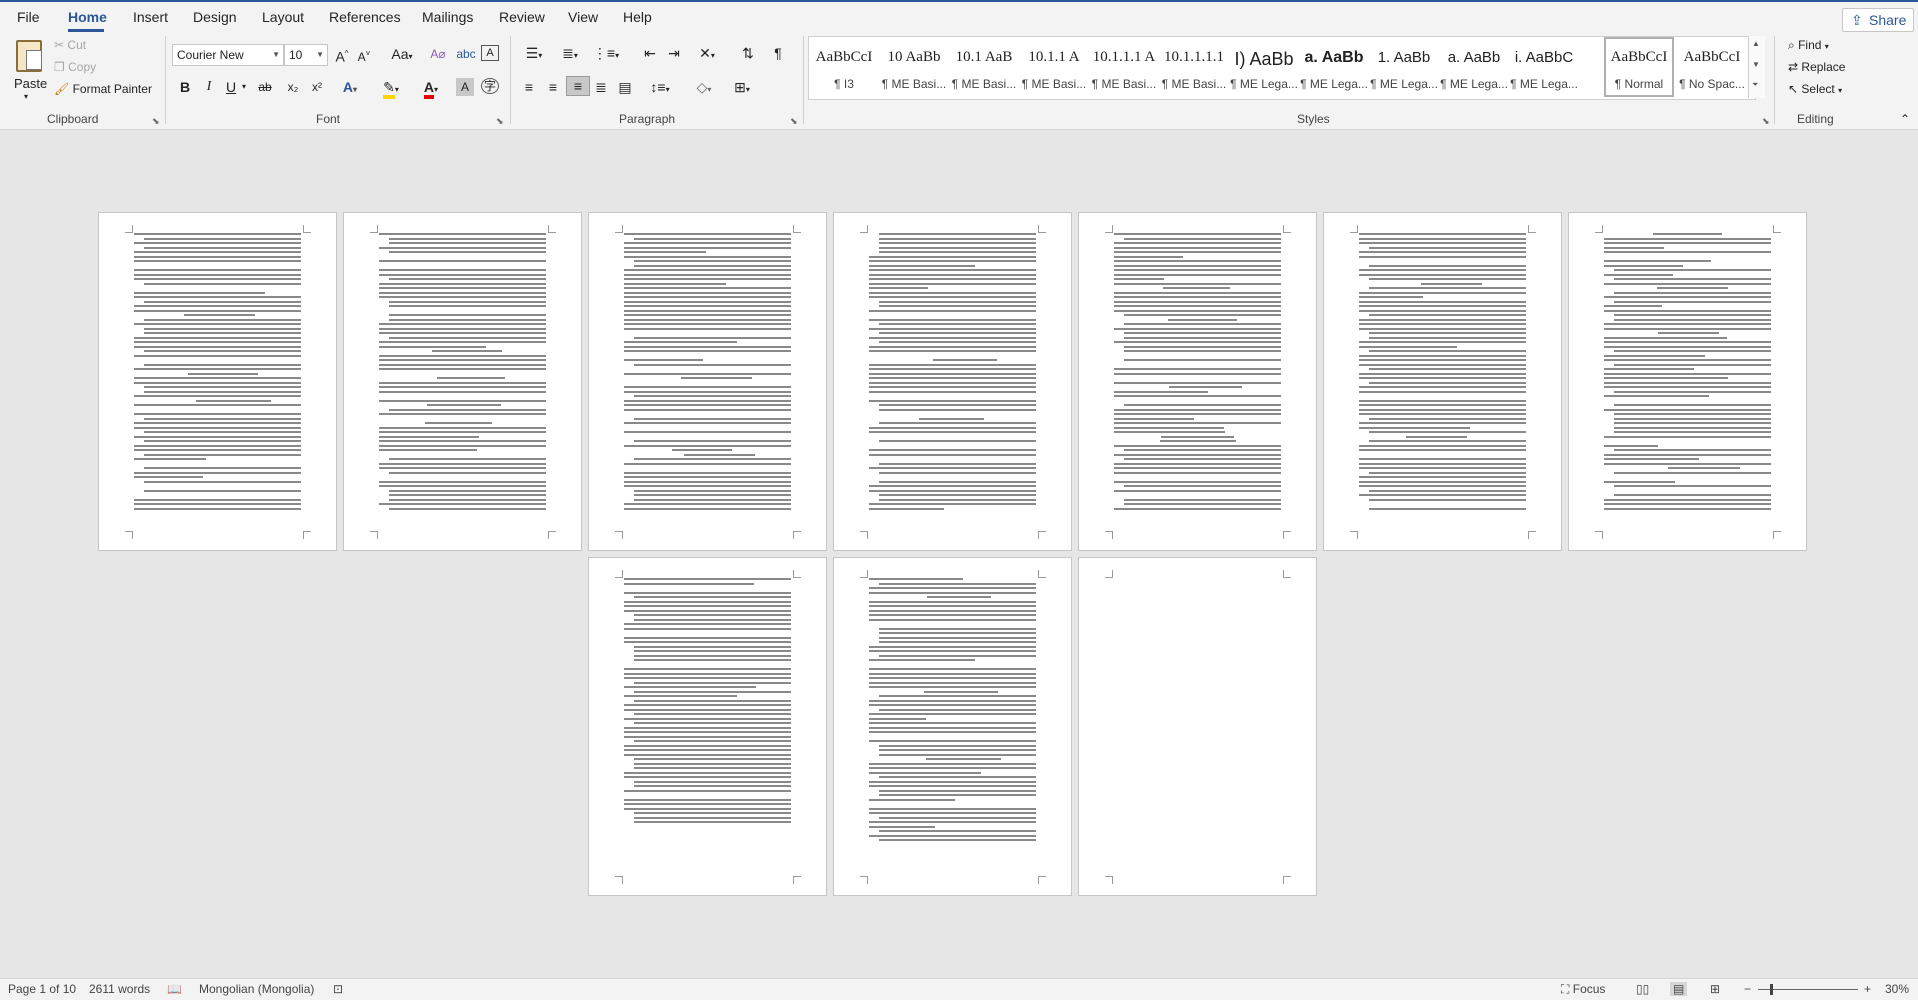  What do you see at coordinates (317, 87) in the screenshot?
I see `superscript-button: x²` at bounding box center [317, 87].